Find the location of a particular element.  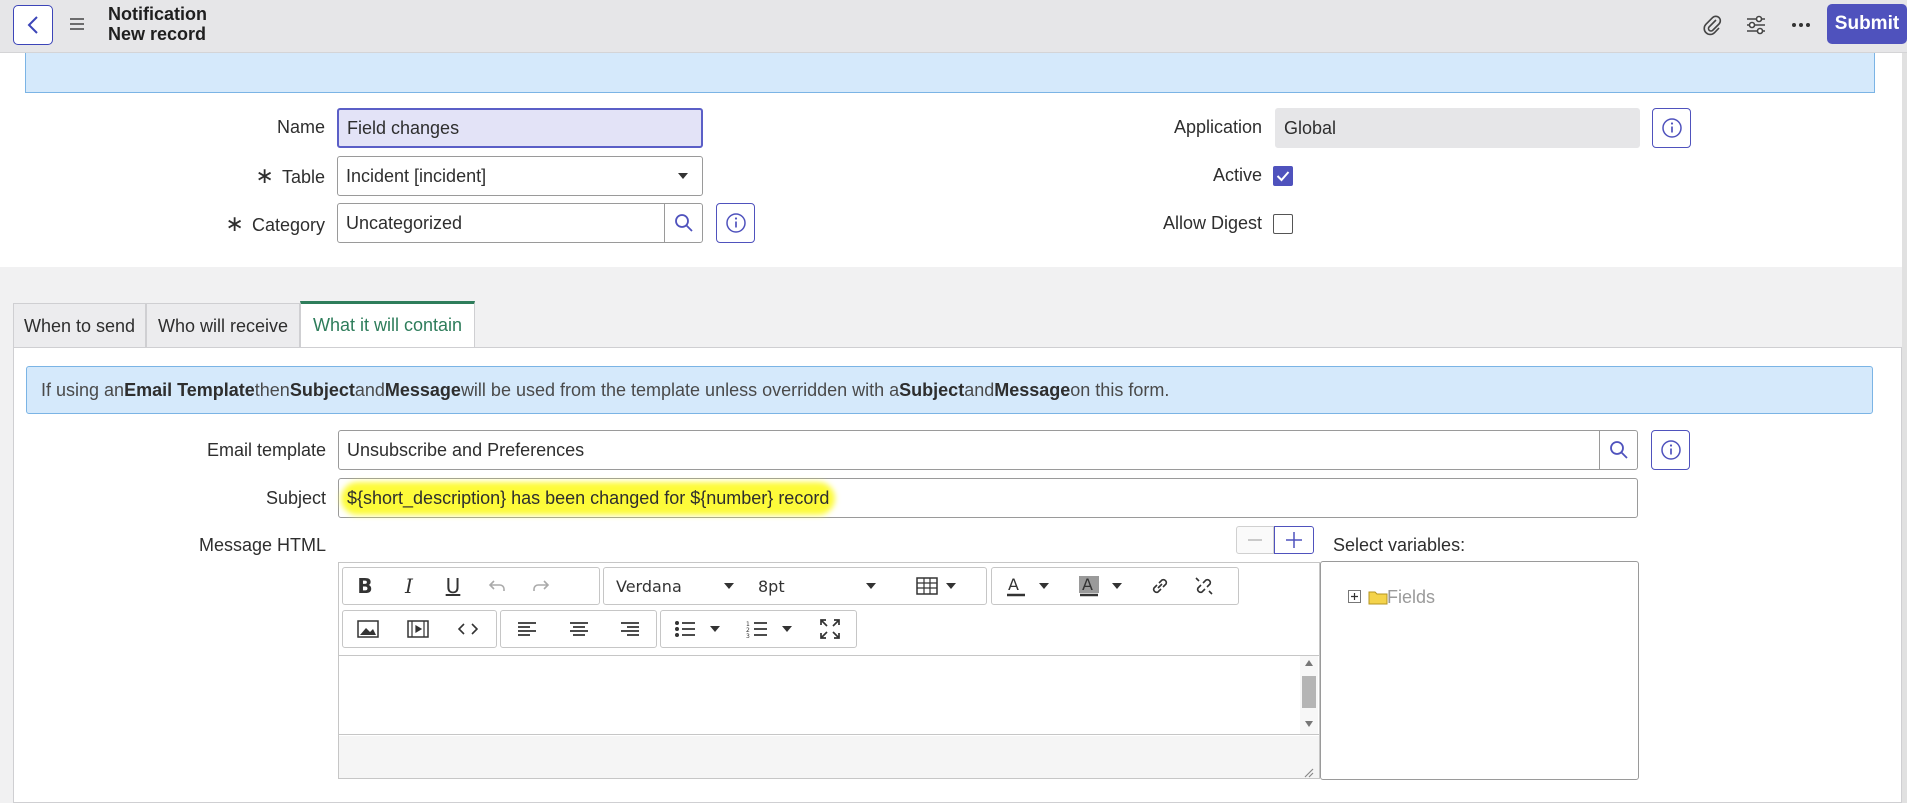

editor-scrollbar is located at coordinates (1309, 695).